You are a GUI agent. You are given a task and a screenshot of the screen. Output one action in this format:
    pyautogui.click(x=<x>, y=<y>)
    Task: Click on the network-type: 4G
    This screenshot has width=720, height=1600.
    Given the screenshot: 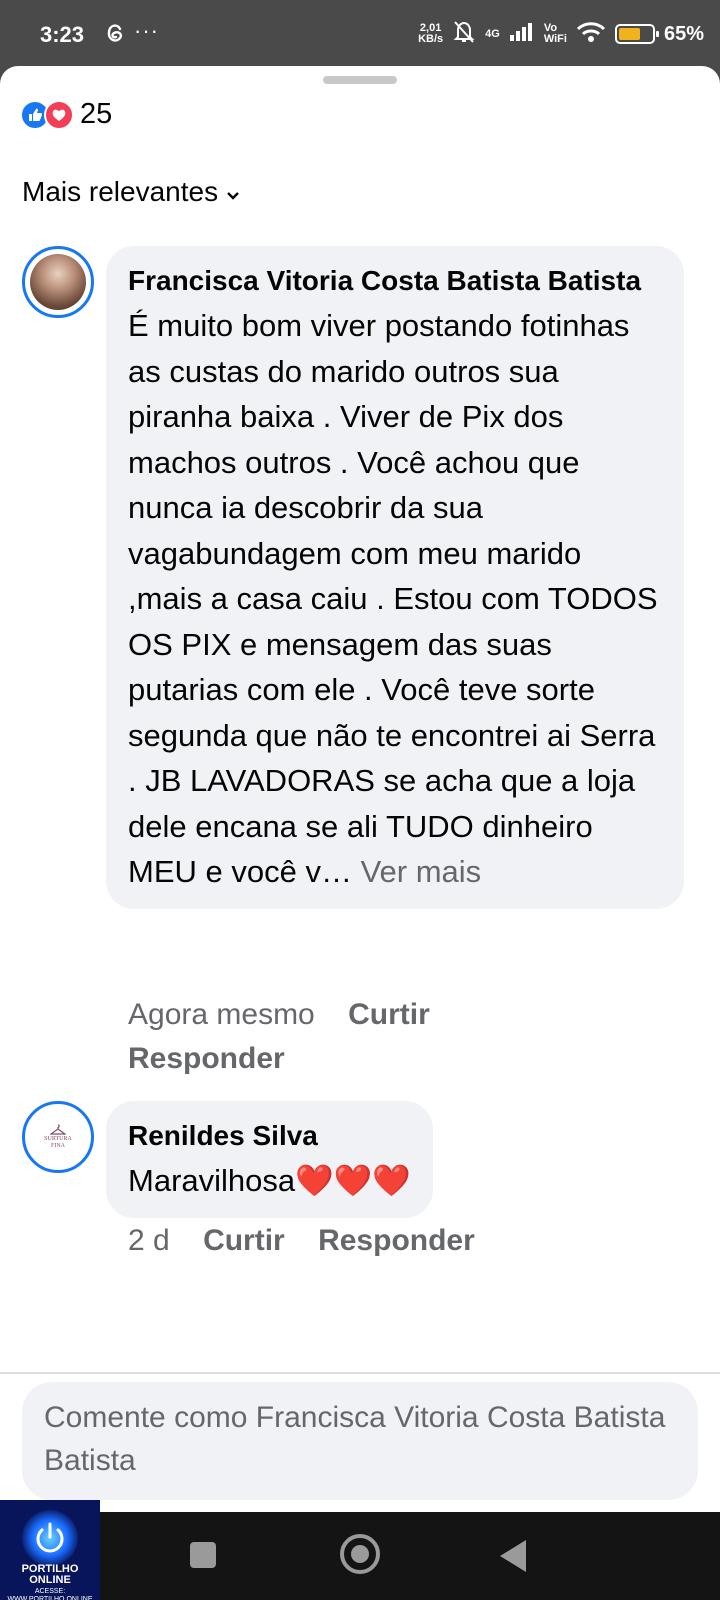 What is the action you would take?
    pyautogui.click(x=492, y=33)
    